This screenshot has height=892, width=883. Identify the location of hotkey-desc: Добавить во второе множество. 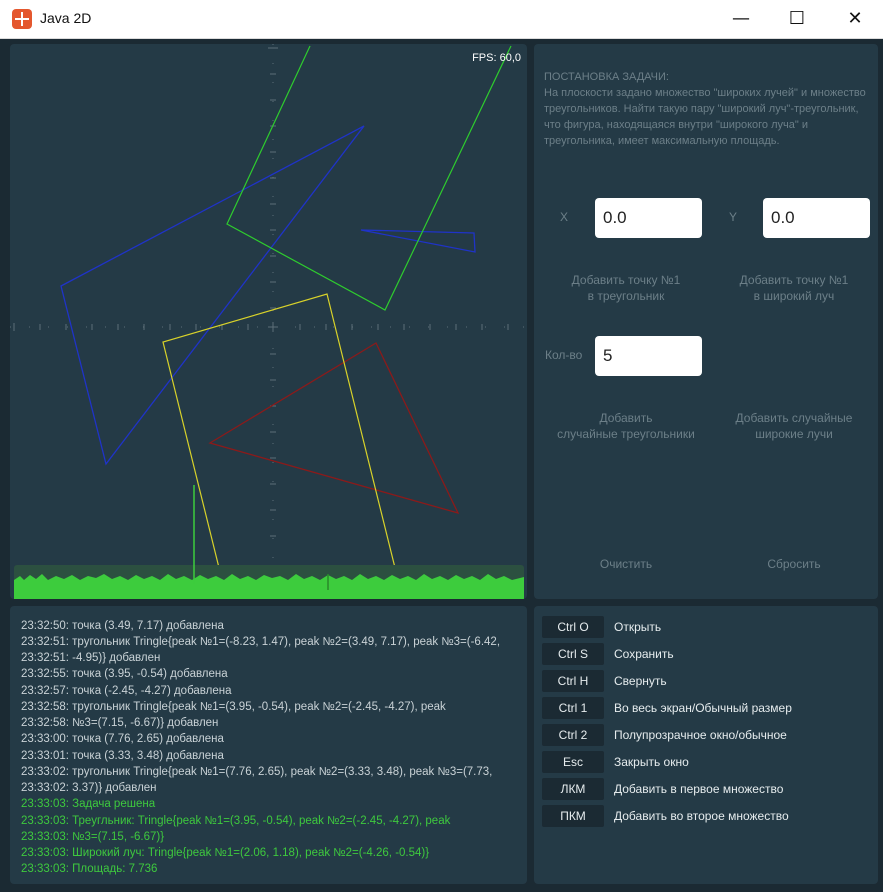
(701, 816).